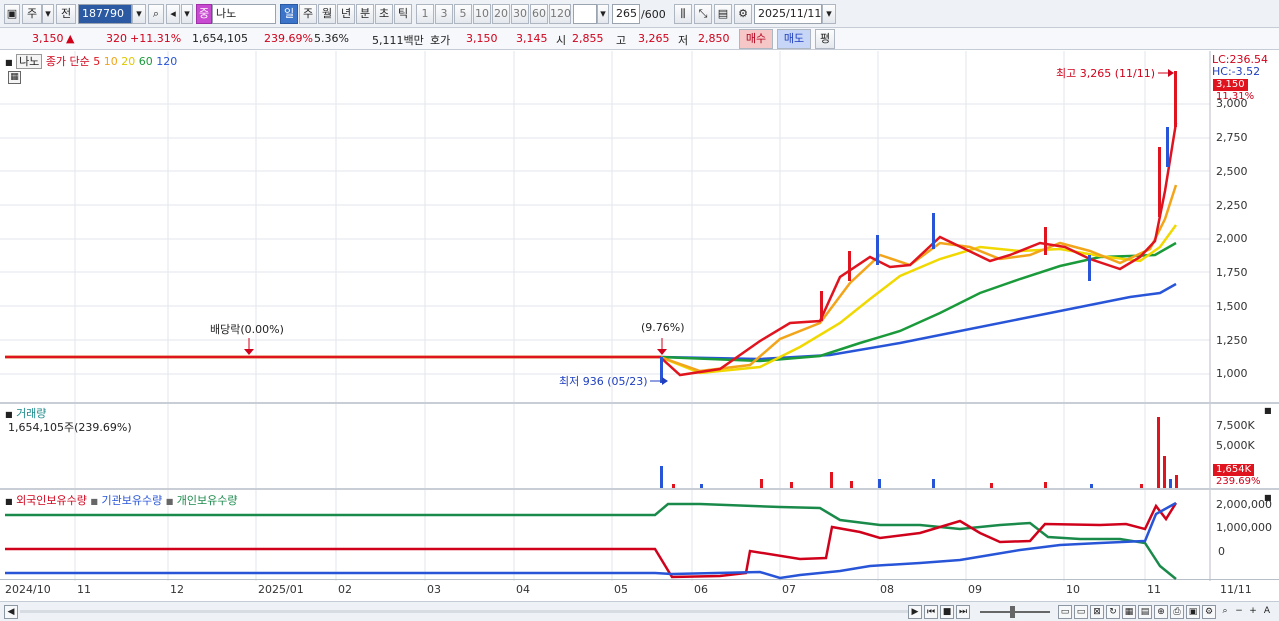 The height and width of the screenshot is (621, 1279). I want to click on dividend-arrow-icon, so click(249, 352).